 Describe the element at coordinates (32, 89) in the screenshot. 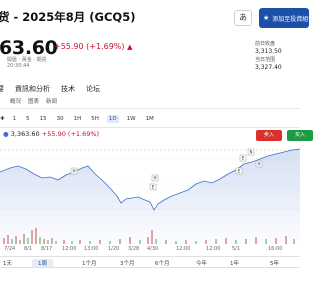

I see `tab-news-analysis: 資訊和分析` at that location.